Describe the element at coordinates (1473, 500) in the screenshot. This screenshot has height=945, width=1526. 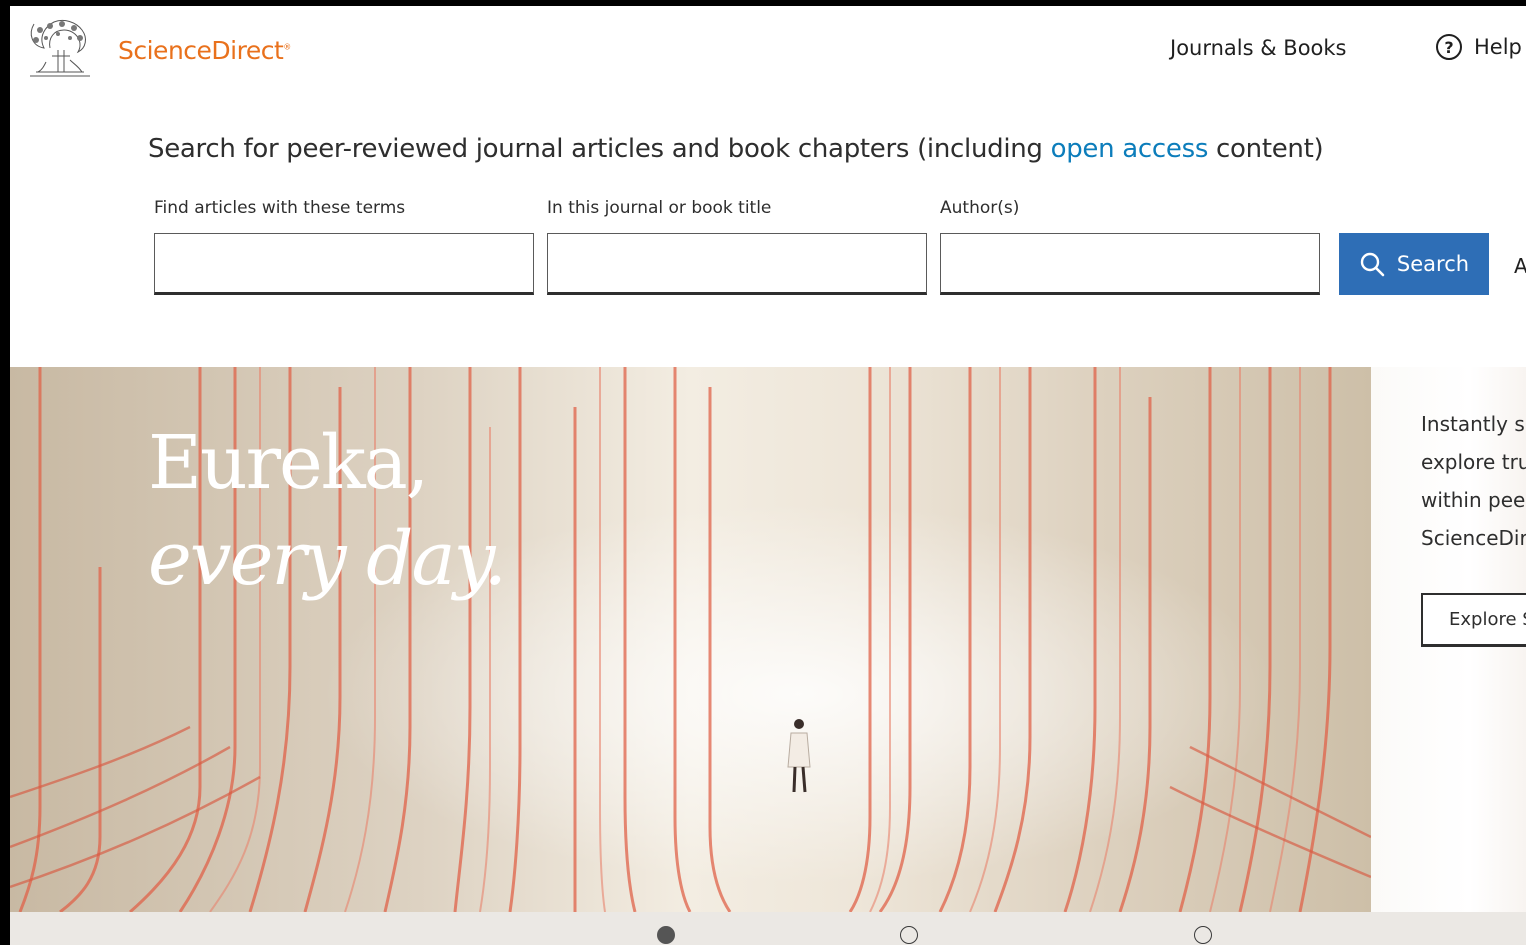
I see `hero-side-line: within pee` at that location.